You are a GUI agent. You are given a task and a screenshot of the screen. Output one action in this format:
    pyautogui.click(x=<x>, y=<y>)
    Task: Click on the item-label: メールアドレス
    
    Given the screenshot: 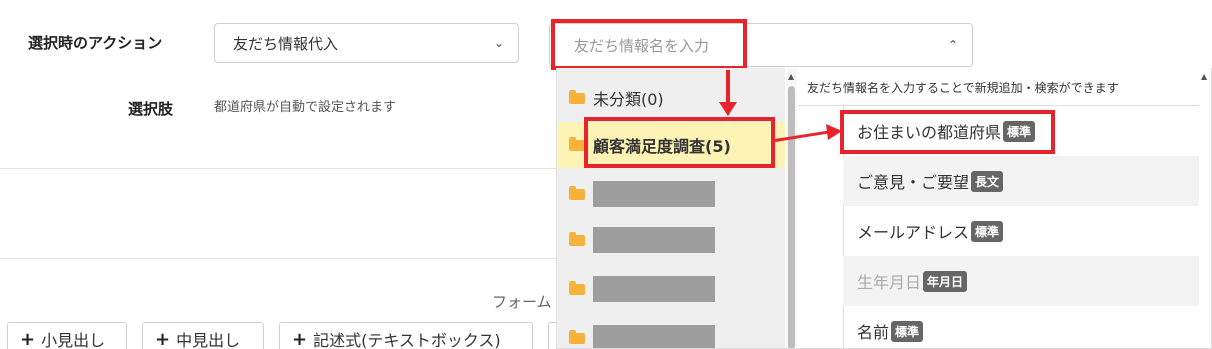 What is the action you would take?
    pyautogui.click(x=913, y=232)
    